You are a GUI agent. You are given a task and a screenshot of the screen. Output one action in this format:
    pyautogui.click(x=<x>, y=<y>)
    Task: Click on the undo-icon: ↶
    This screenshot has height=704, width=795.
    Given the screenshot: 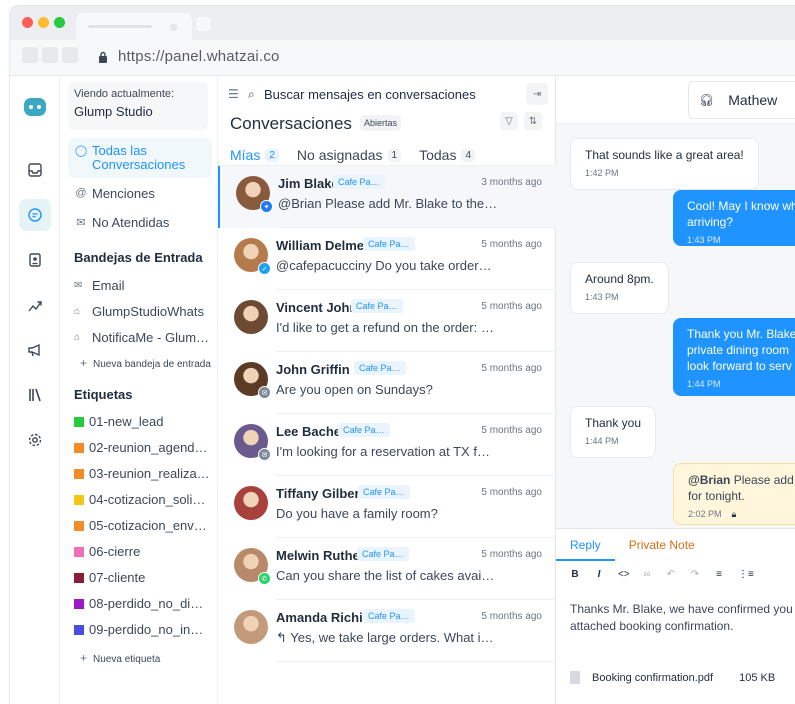 What is the action you would take?
    pyautogui.click(x=671, y=574)
    